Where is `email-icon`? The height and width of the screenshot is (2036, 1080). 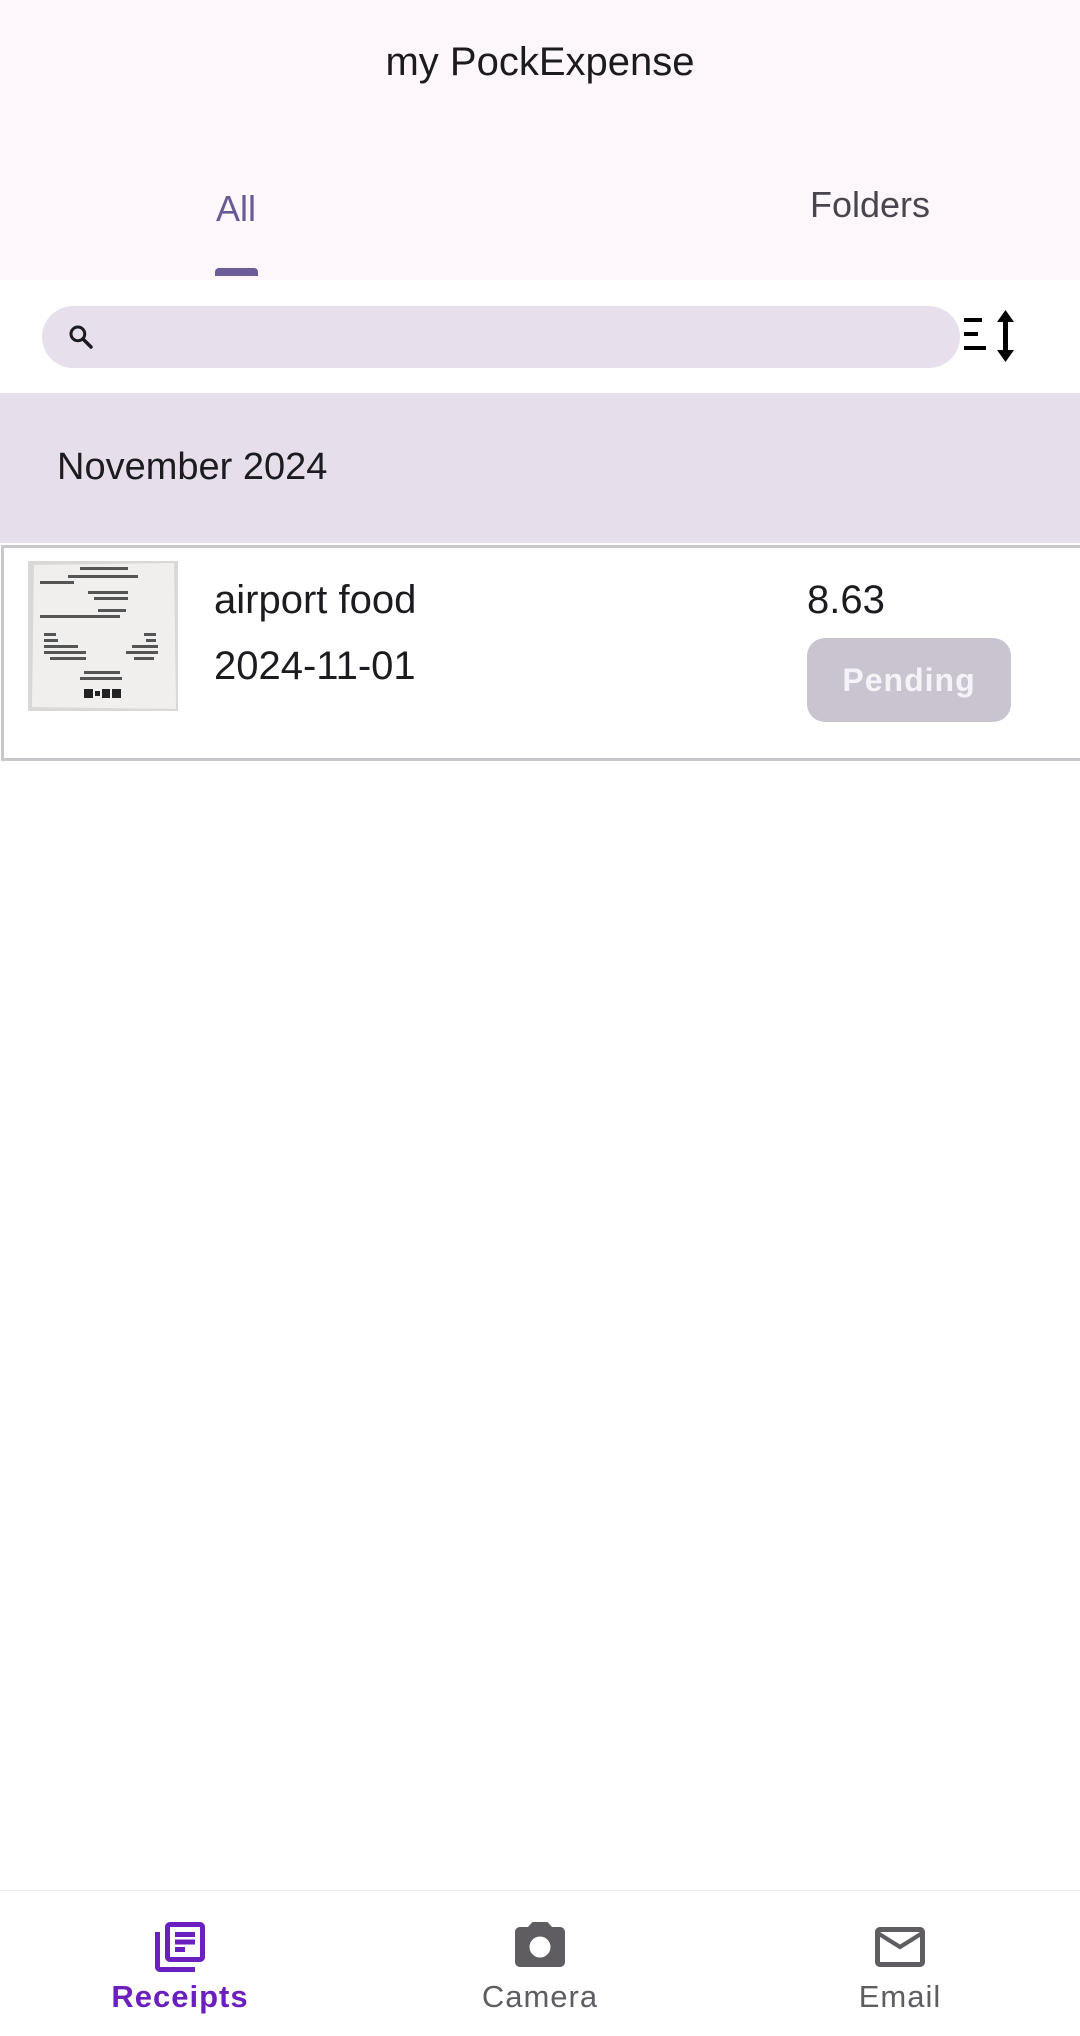
email-icon is located at coordinates (900, 1947).